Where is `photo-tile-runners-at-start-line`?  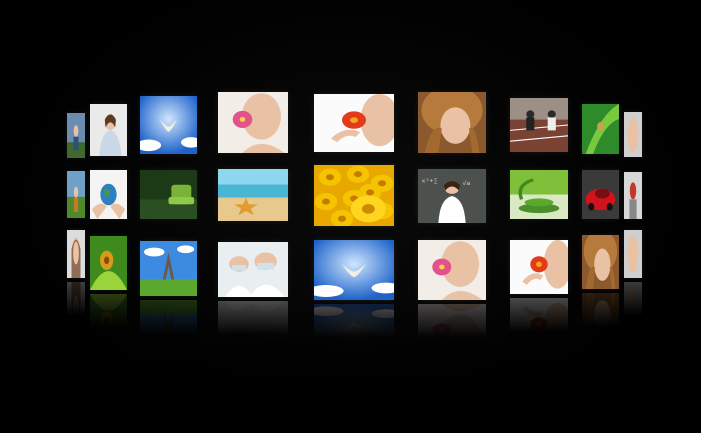
photo-tile-runners-at-start-line is located at coordinates (539, 125).